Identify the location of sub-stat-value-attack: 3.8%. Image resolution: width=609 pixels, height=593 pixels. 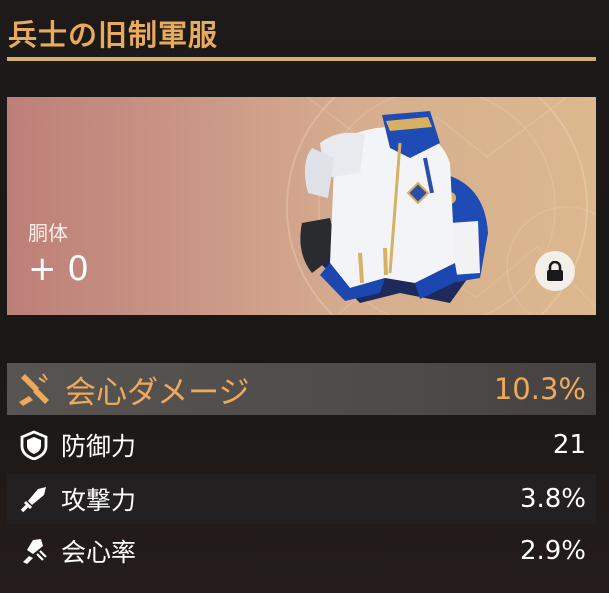
(552, 499).